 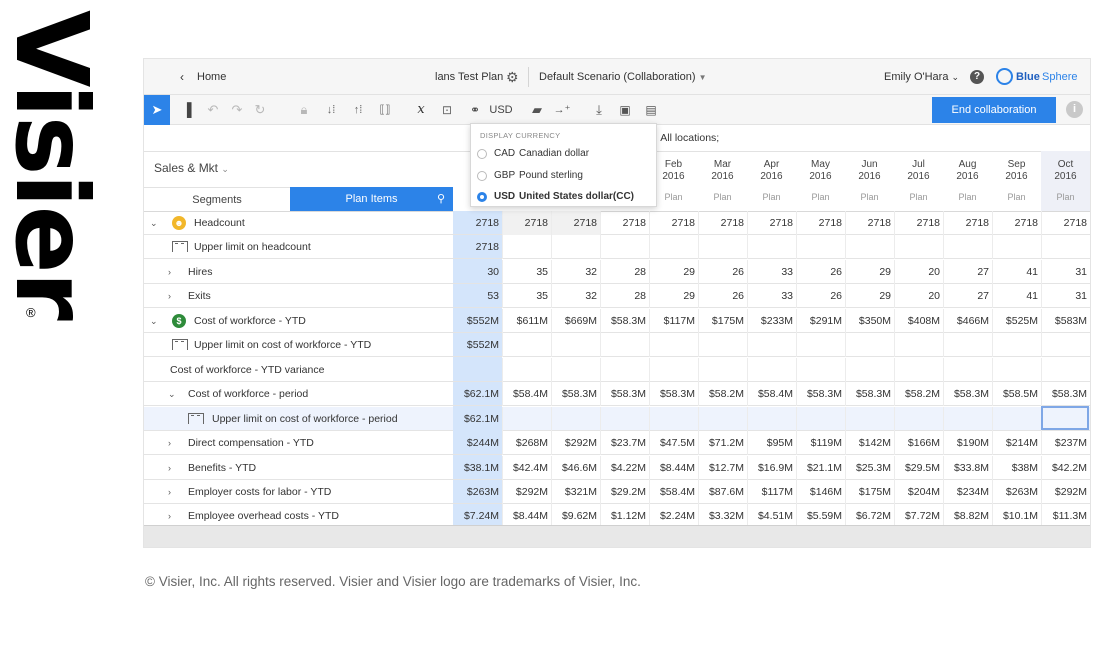 I want to click on table-cell: $552M, so click(x=477, y=321).